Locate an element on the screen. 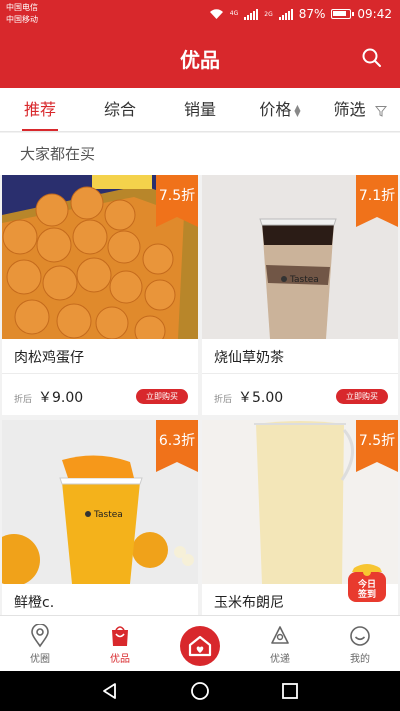 This screenshot has width=400, height=711. filter-label: 筛选 is located at coordinates (349, 109).